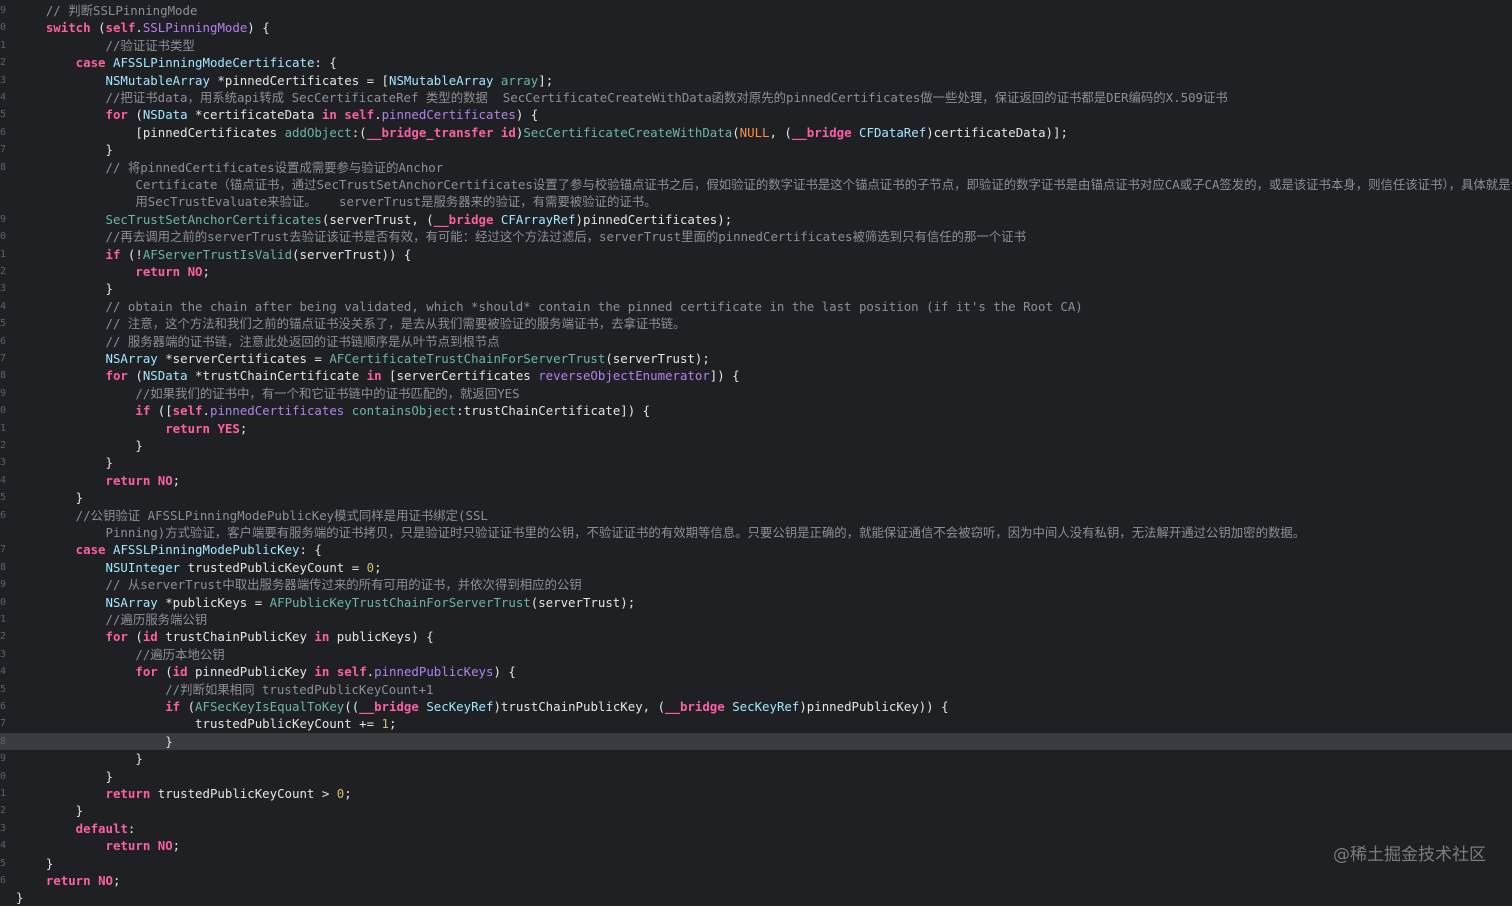  Describe the element at coordinates (214, 63) in the screenshot. I see `code-token: AFSSLPinningModeCertificate` at that location.